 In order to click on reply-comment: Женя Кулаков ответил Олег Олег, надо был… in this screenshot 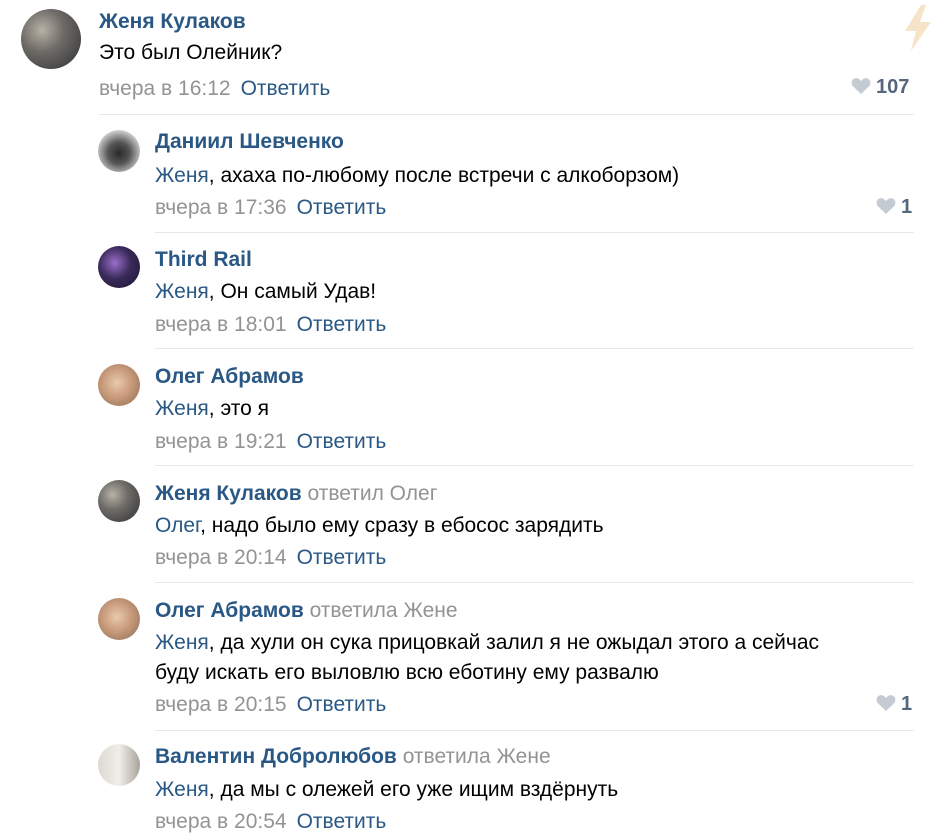, I will do `click(468, 524)`.